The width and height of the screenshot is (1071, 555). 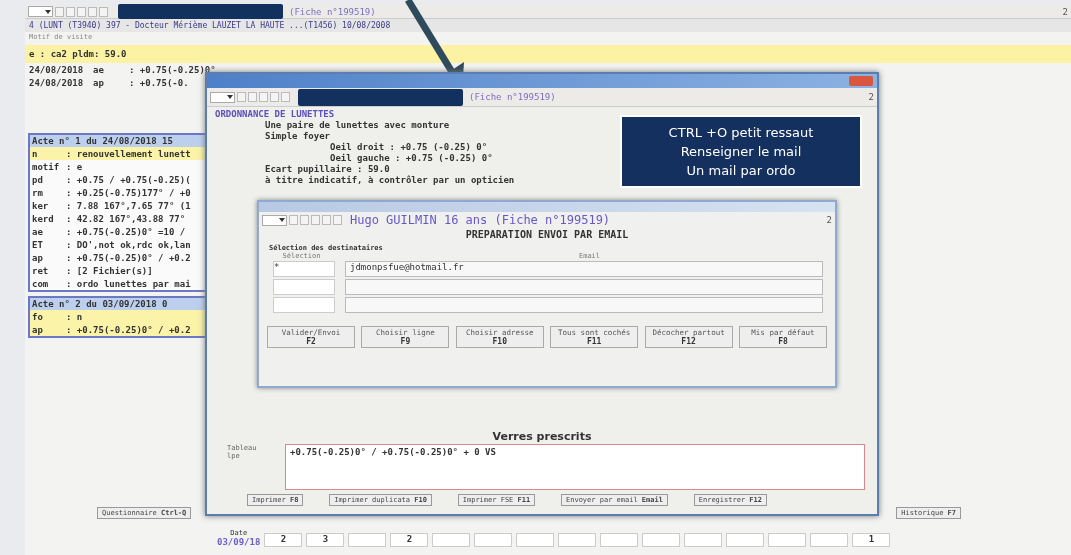 What do you see at coordinates (126, 231) in the screenshot?
I see `act-field-value: : +0.75(-0.25)0° =10 /` at bounding box center [126, 231].